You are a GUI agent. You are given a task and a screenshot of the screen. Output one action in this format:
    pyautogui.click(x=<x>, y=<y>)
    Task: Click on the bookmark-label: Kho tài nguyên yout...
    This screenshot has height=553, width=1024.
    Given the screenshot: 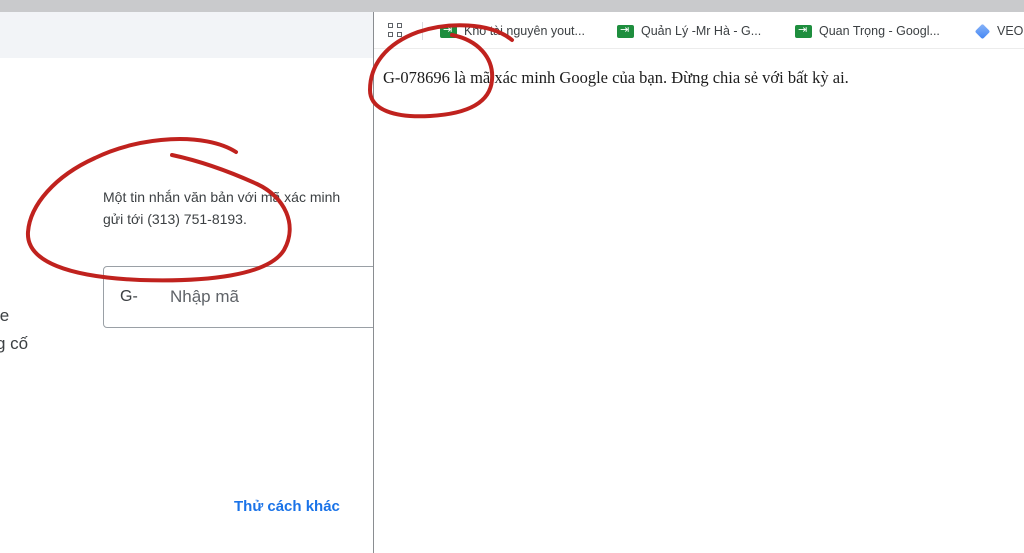 What is the action you would take?
    pyautogui.click(x=524, y=31)
    